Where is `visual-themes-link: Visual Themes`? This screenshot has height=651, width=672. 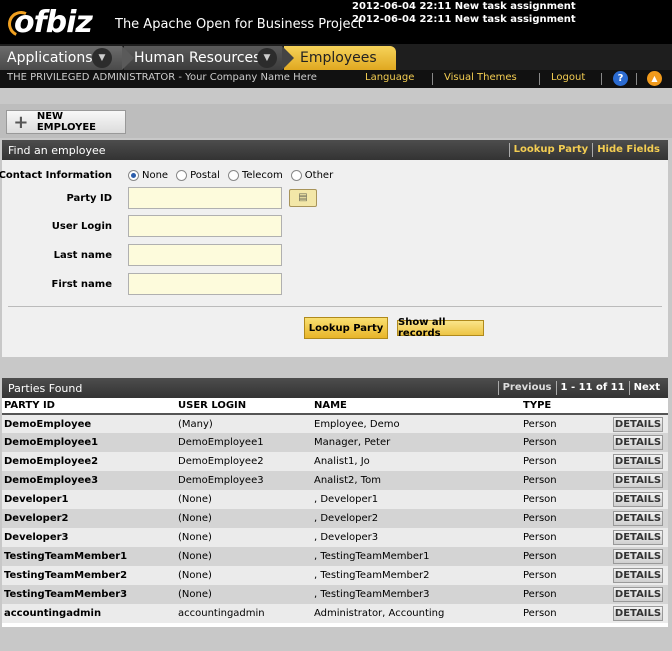
visual-themes-link: Visual Themes is located at coordinates (480, 77).